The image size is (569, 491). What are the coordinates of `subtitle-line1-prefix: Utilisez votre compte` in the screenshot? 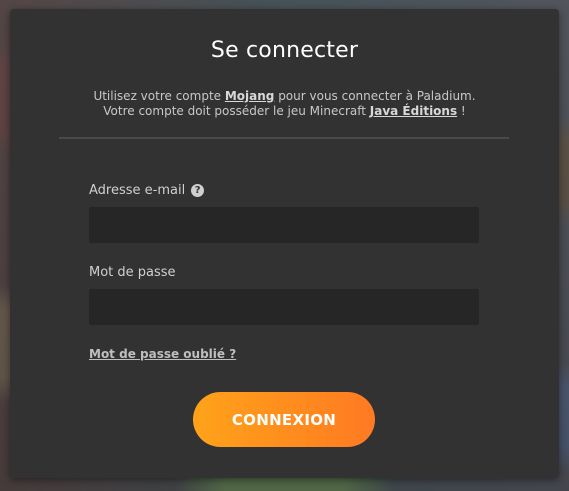 It's located at (159, 96).